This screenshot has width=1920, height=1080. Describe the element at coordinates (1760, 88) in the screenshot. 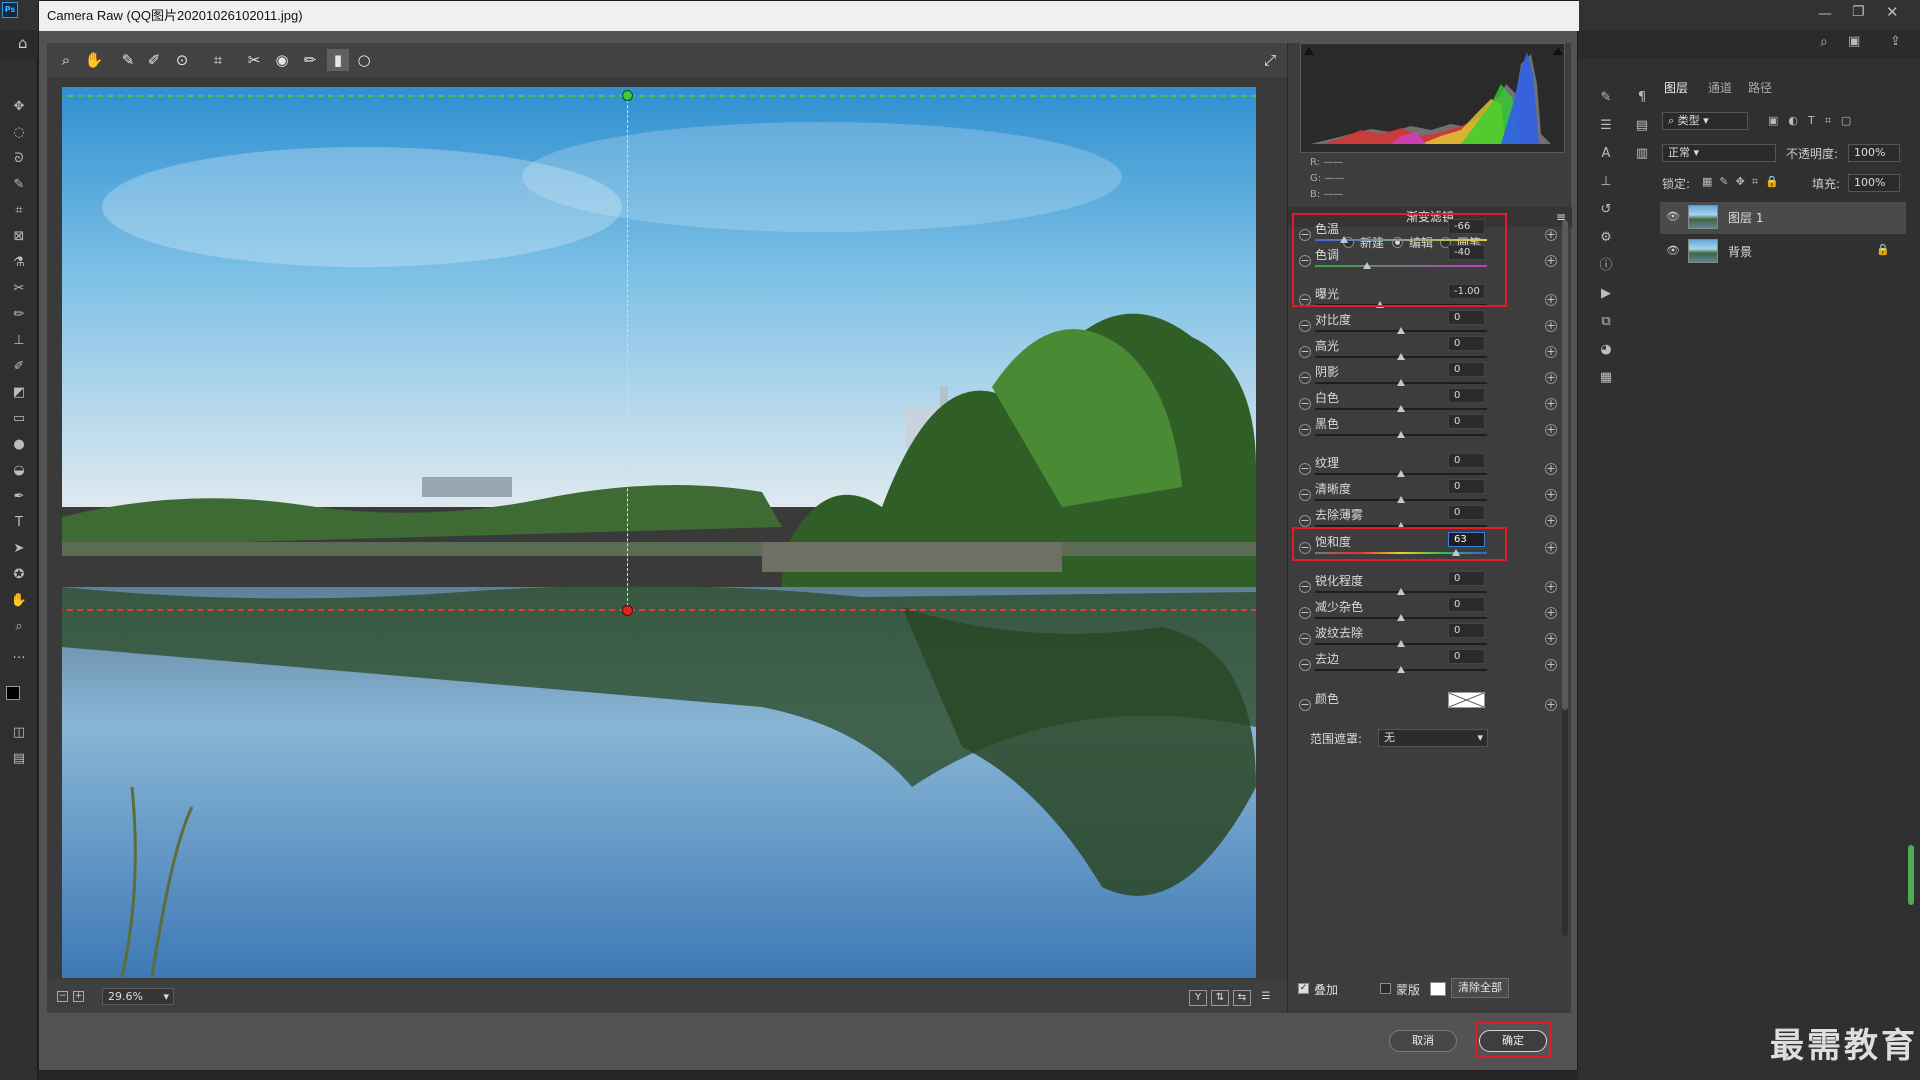

I see `tab-paths: 路径` at that location.